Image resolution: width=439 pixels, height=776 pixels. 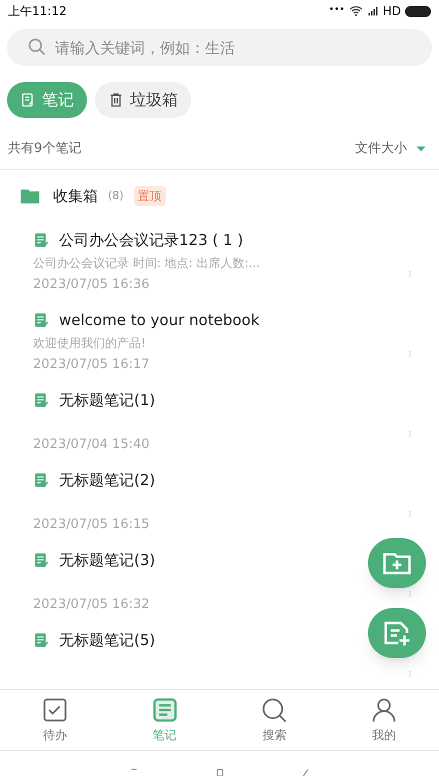 What do you see at coordinates (393, 148) in the screenshot?
I see `sort-dropdown: 文件大小` at bounding box center [393, 148].